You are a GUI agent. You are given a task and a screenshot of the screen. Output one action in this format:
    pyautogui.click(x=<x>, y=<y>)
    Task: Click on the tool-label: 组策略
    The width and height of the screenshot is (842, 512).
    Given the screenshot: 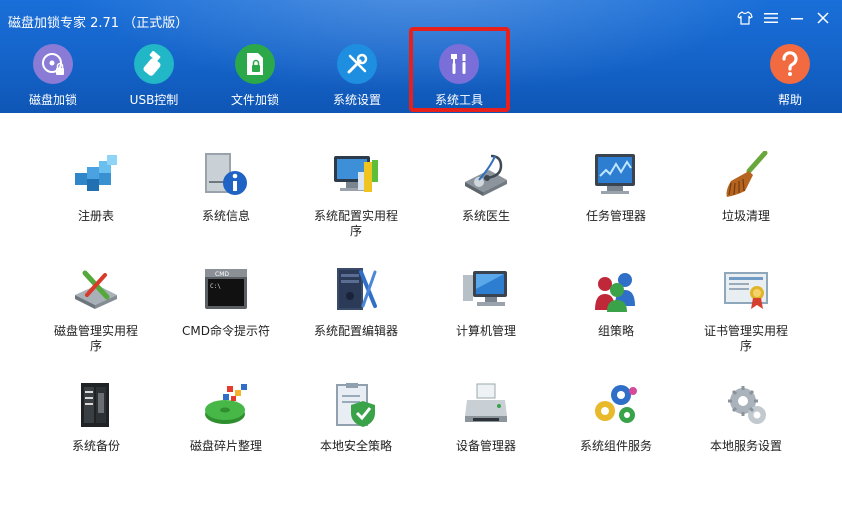 What is the action you would take?
    pyautogui.click(x=615, y=331)
    